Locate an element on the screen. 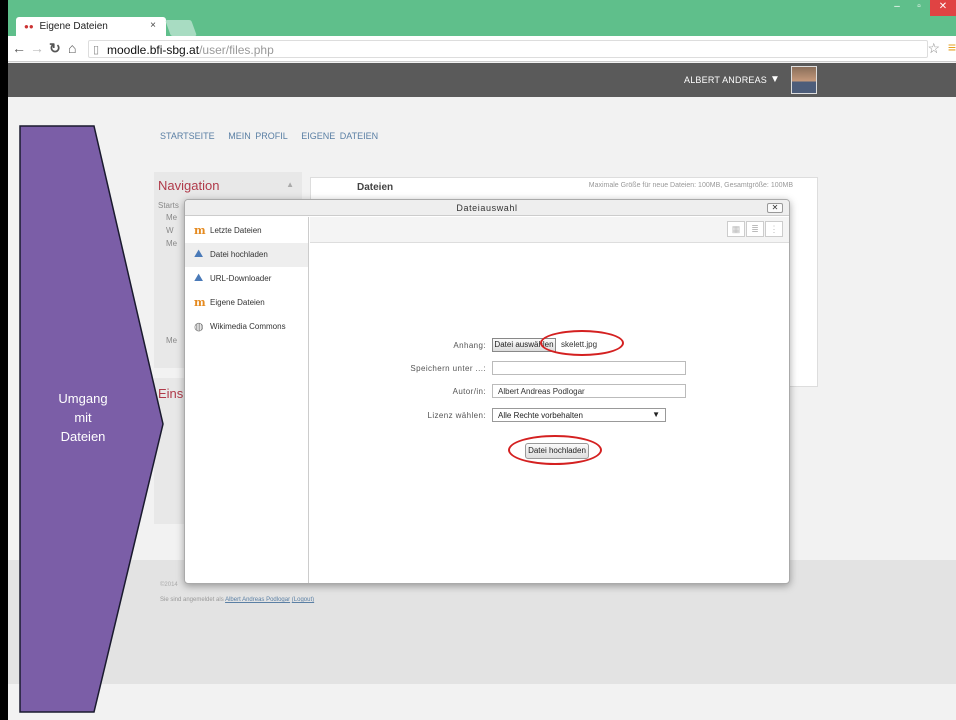 This screenshot has height=720, width=956. browser-tab: ●● Eigene Dateien × is located at coordinates (91, 26).